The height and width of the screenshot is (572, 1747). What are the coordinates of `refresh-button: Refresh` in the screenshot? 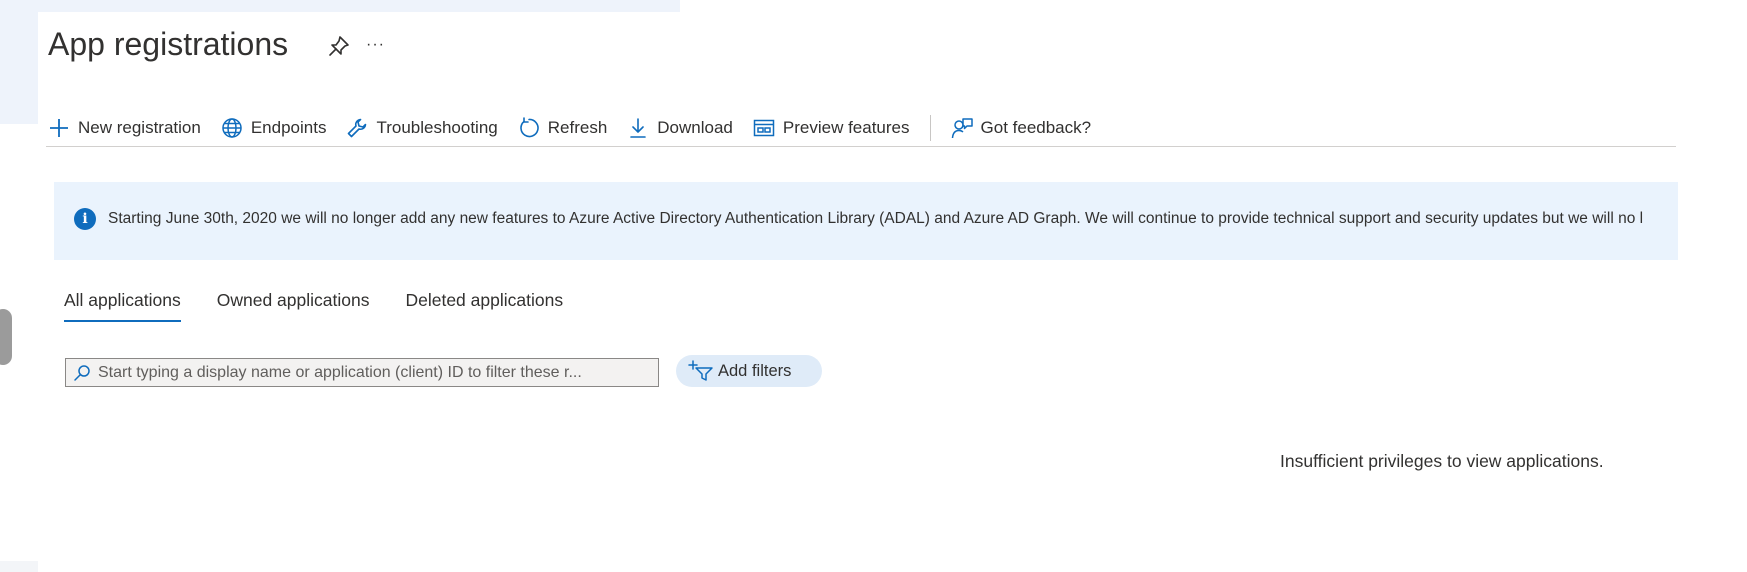 It's located at (563, 128).